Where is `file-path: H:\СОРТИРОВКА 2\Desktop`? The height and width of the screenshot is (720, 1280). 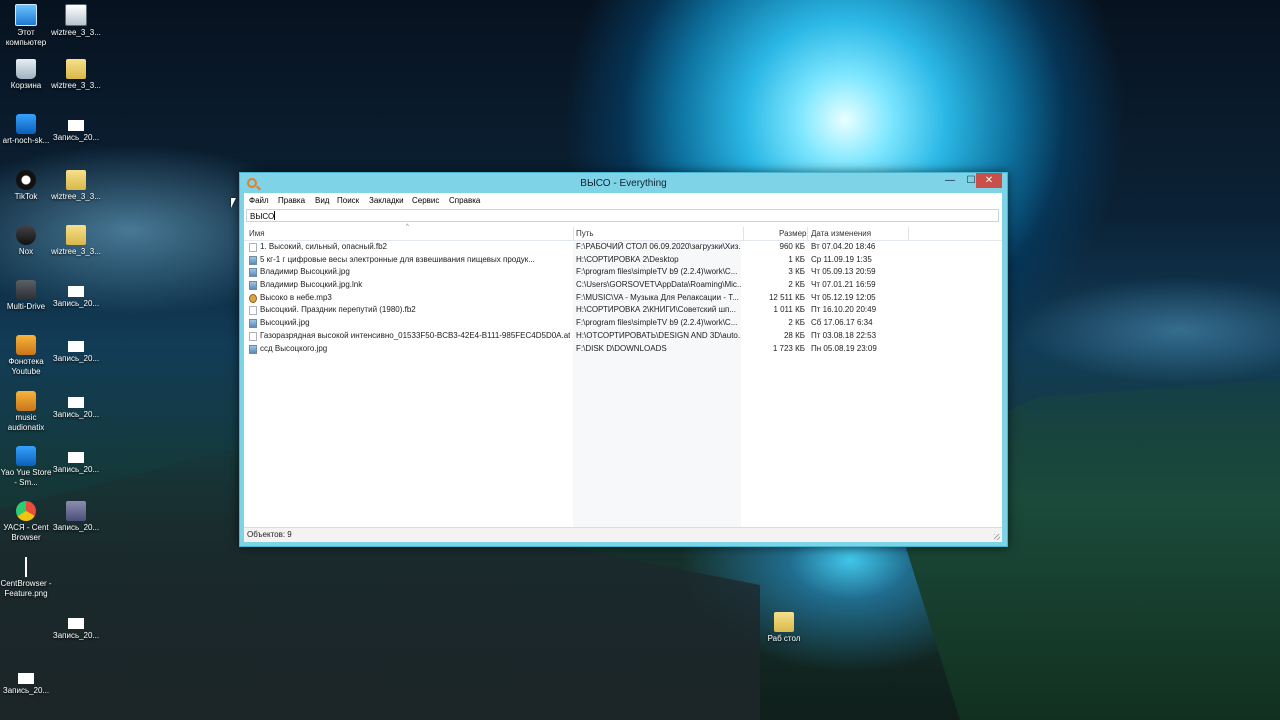 file-path: H:\СОРТИРОВКА 2\Desktop is located at coordinates (627, 259).